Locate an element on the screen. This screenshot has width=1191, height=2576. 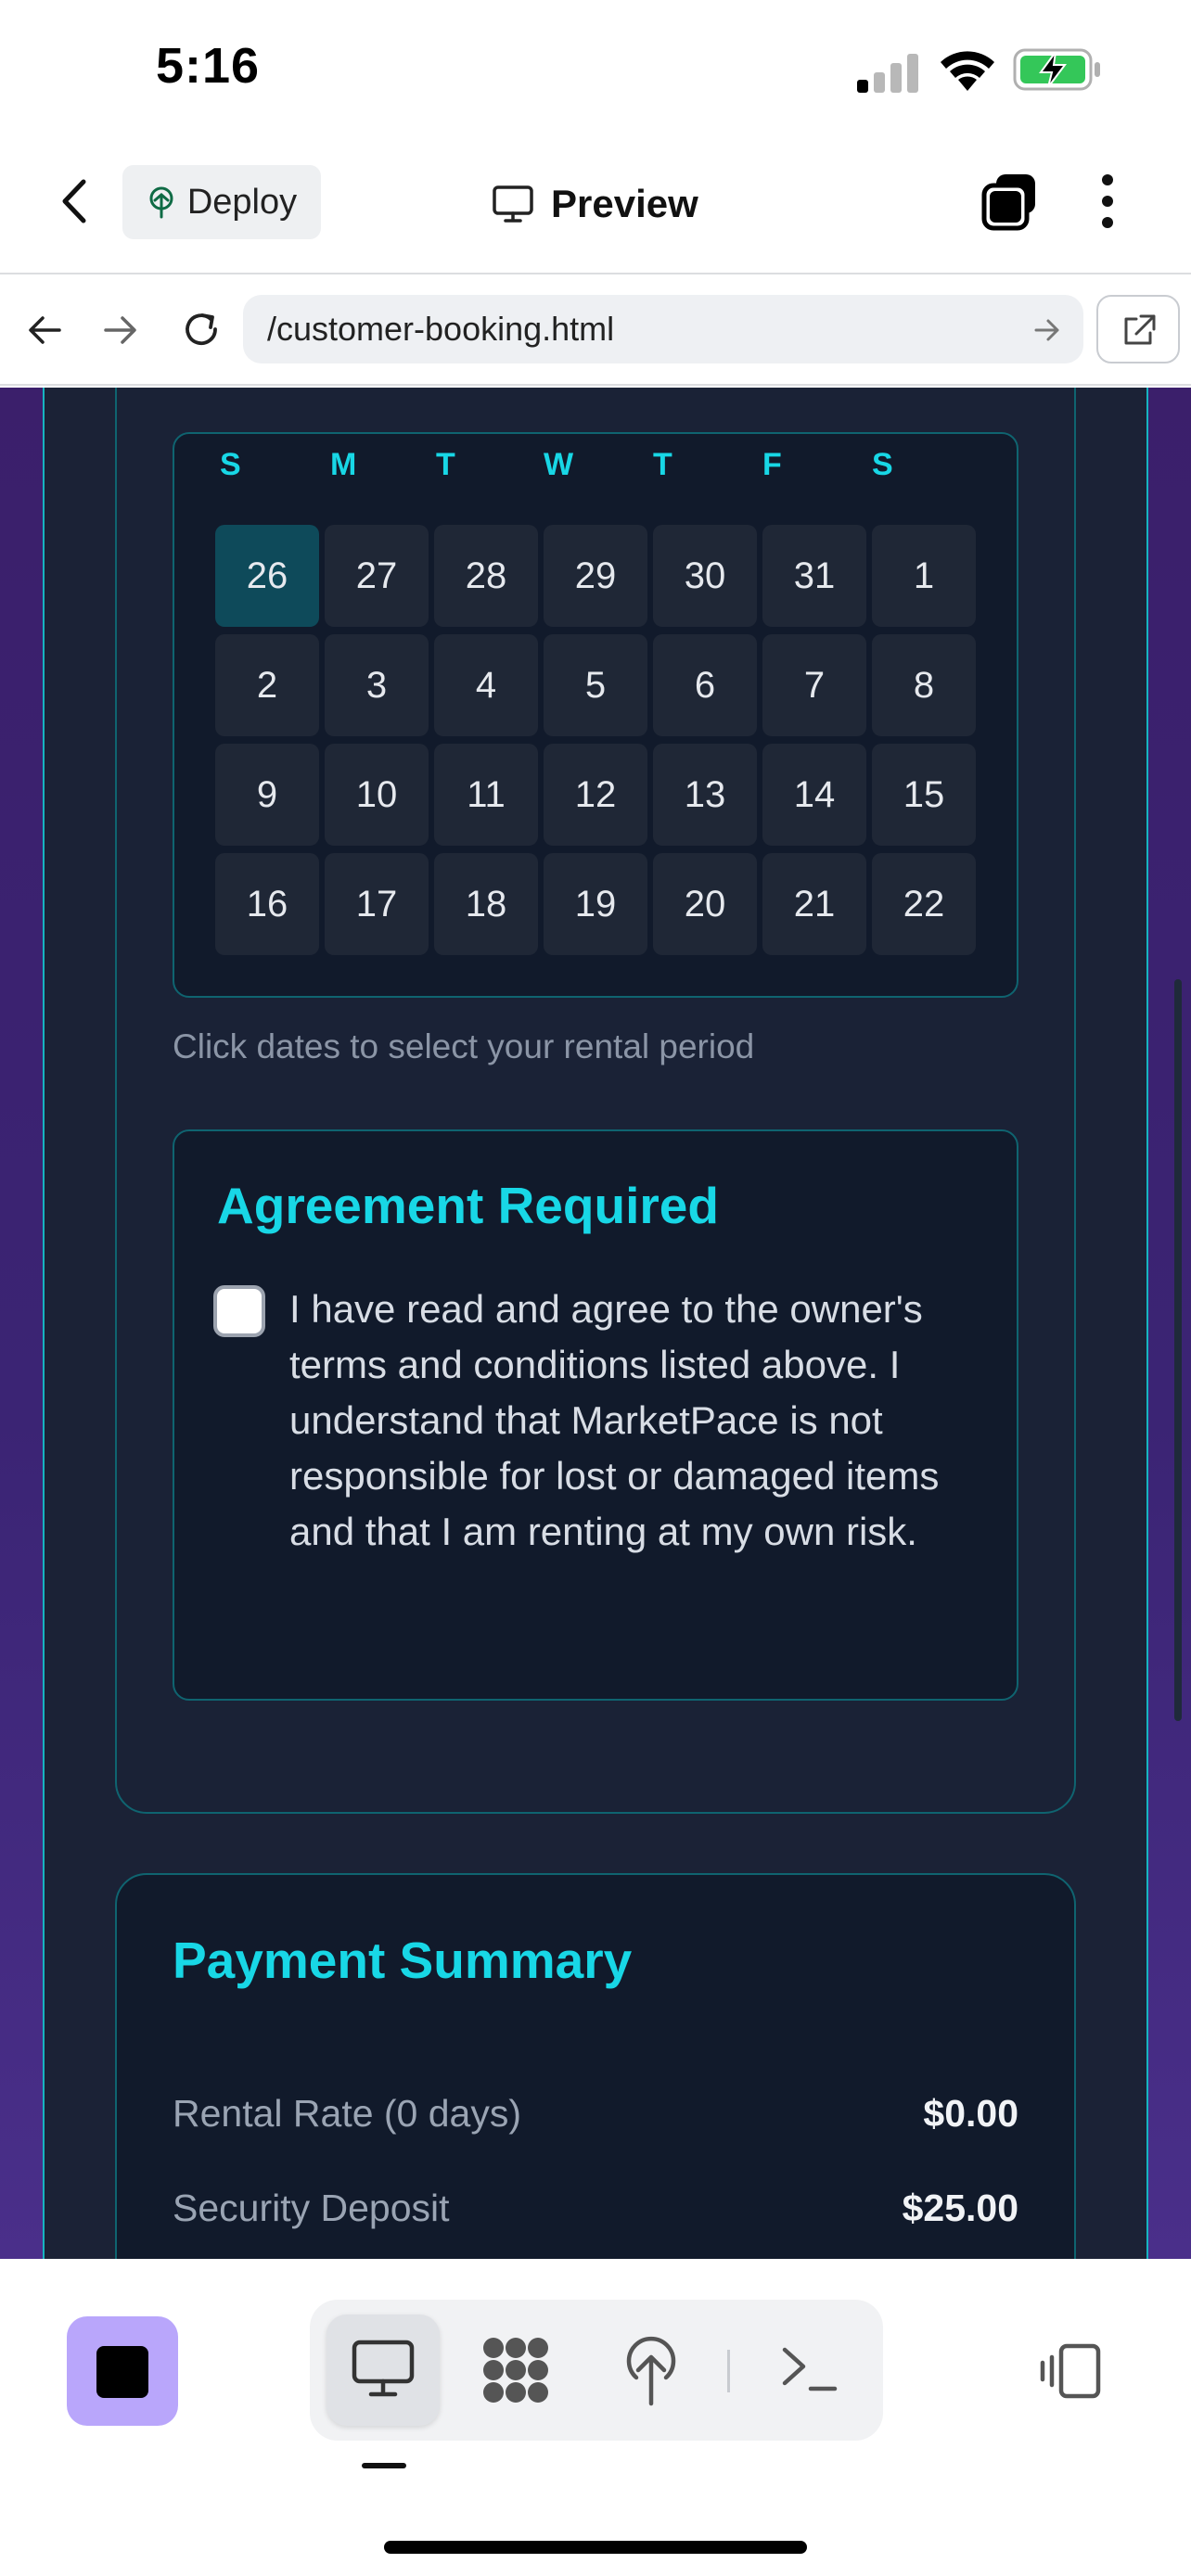
calendar-day: 14 is located at coordinates (814, 795).